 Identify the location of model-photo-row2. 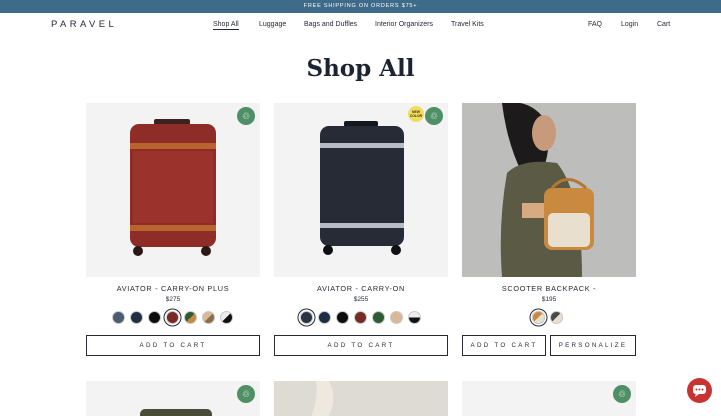
(361, 398).